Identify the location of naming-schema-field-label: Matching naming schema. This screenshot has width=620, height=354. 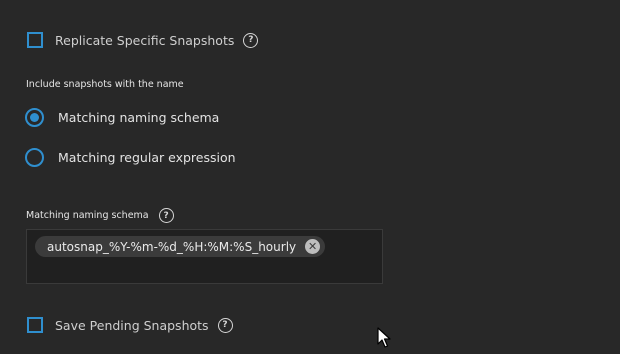
(87, 215).